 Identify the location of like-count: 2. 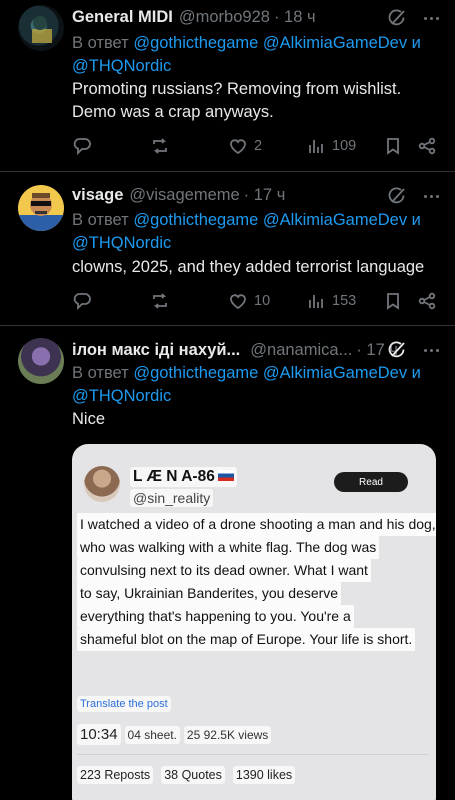
(258, 146).